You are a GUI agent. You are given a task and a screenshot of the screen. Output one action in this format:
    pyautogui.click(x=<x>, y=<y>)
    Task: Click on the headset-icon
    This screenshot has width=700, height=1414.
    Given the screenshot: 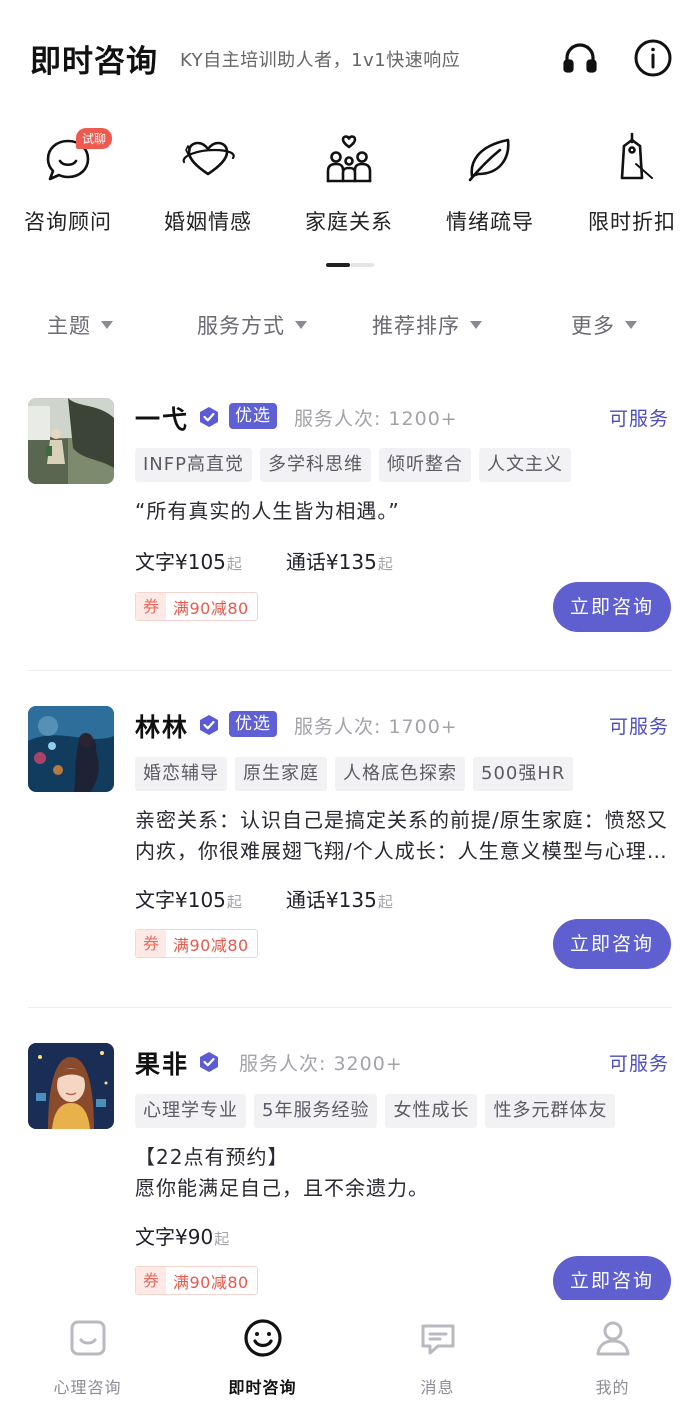 What is the action you would take?
    pyautogui.click(x=580, y=58)
    